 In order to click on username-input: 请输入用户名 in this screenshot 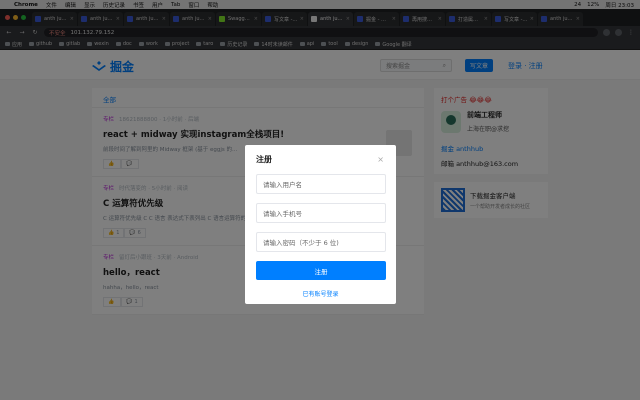, I will do `click(321, 184)`.